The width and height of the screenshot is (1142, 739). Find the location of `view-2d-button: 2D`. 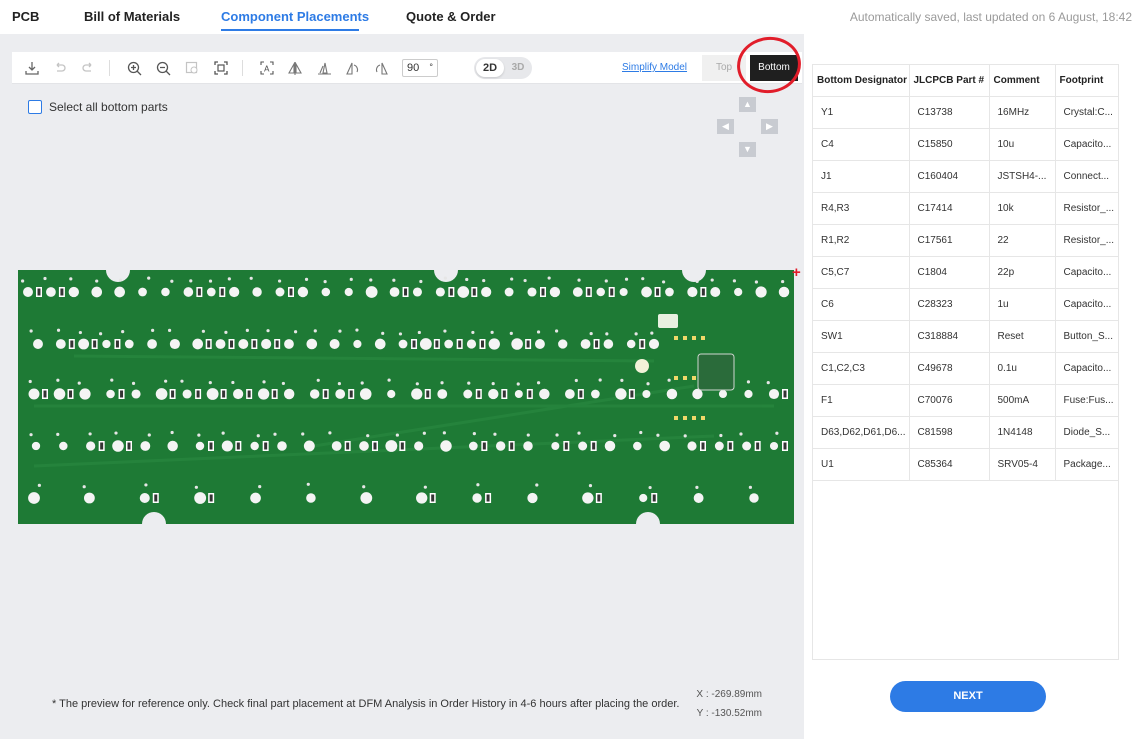

view-2d-button: 2D is located at coordinates (490, 68).